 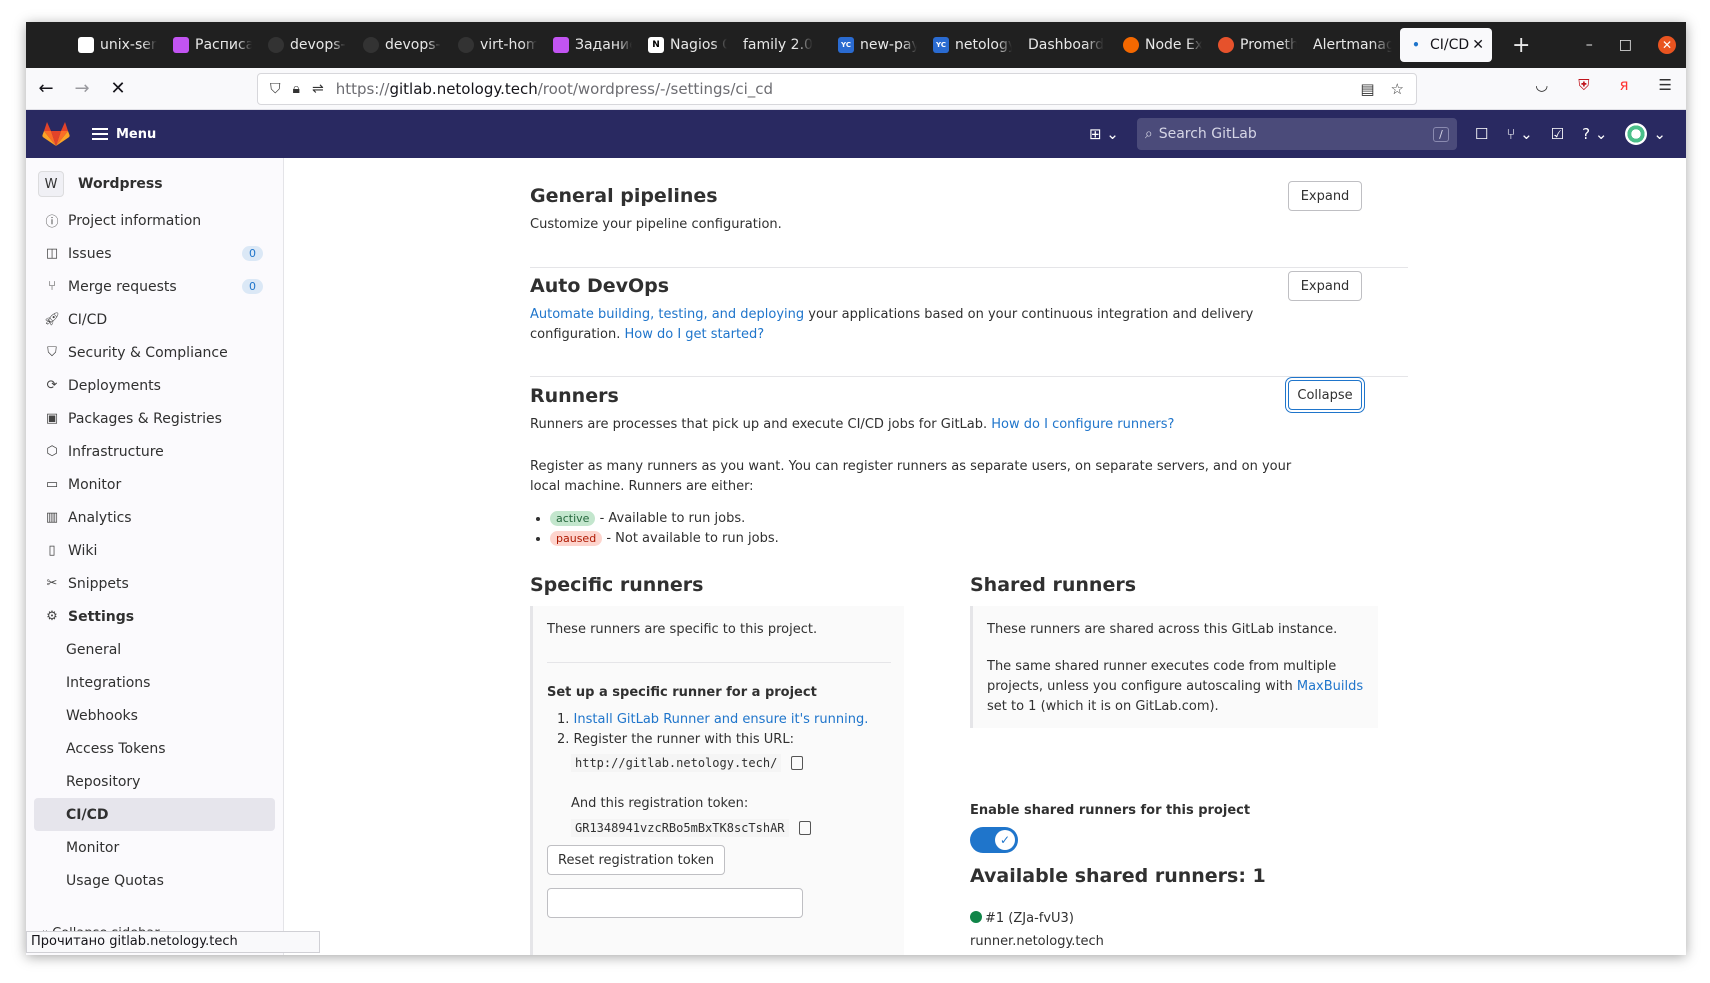 What do you see at coordinates (1104, 134) in the screenshot?
I see `new-item-icon: ⊞ ⌄` at bounding box center [1104, 134].